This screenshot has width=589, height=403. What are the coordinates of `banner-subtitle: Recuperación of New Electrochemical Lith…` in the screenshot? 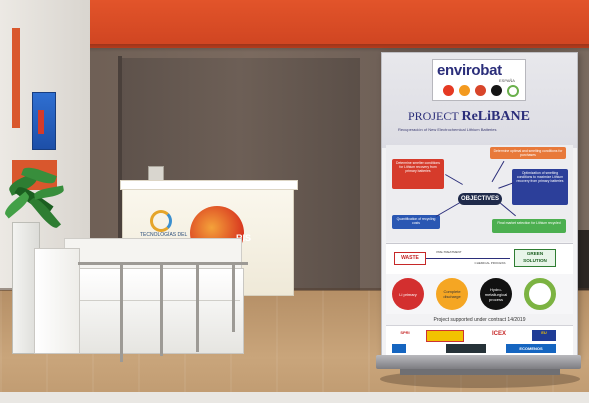 It's located at (447, 129).